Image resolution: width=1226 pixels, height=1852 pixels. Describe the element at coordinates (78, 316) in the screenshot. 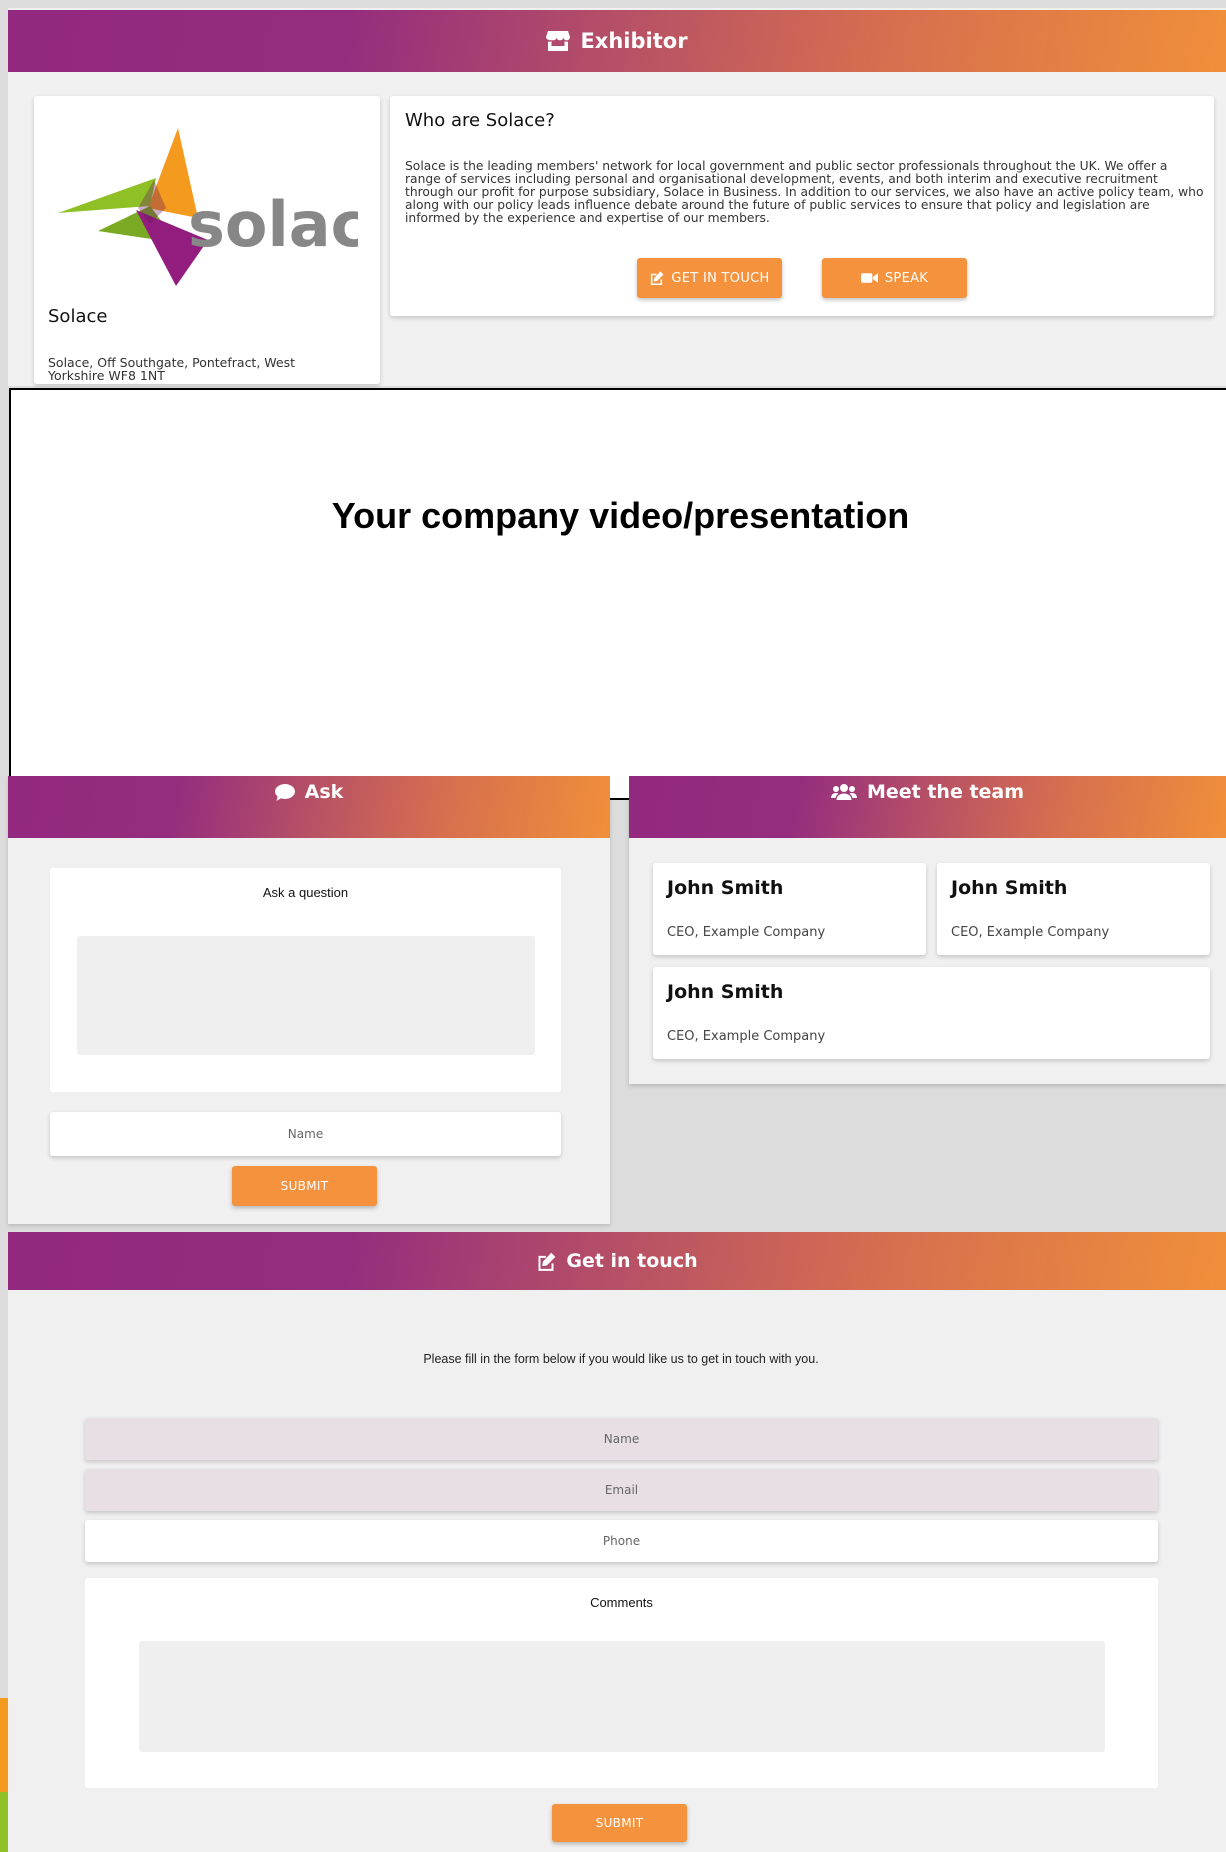

I see `company-name: Solace` at that location.